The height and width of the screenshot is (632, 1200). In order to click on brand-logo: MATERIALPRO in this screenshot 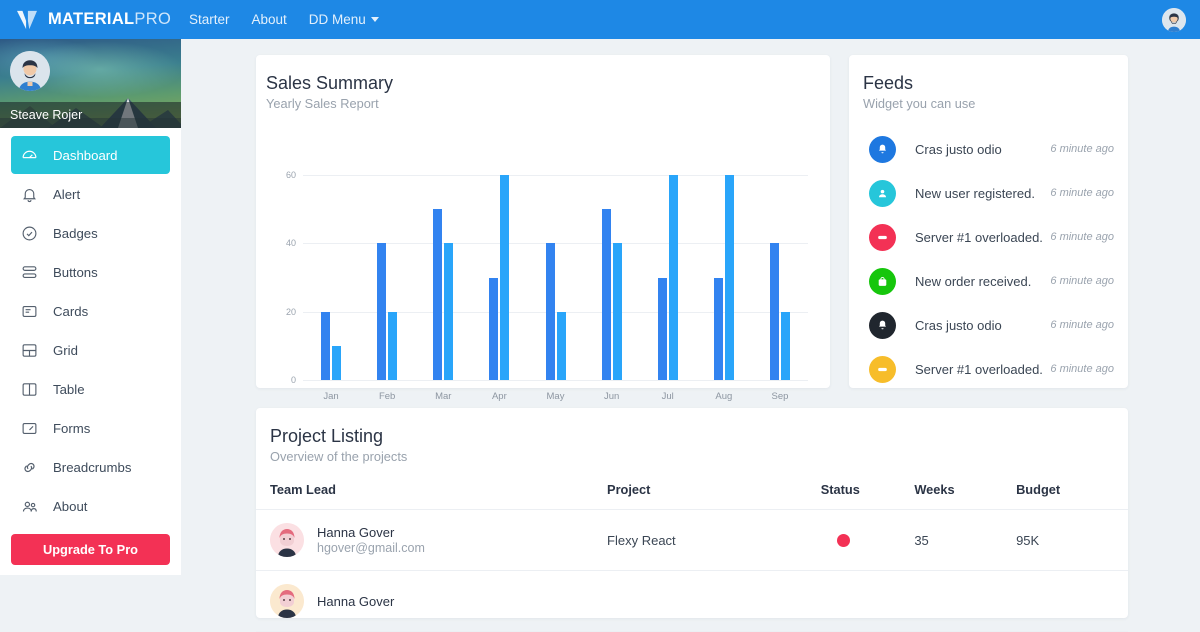, I will do `click(90, 20)`.